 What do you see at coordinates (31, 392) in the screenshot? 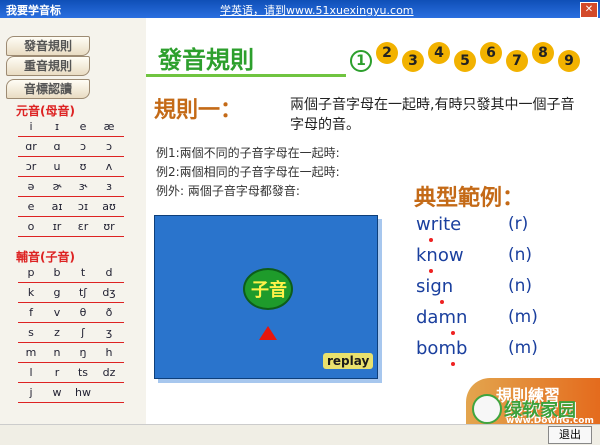
I see `phonetic-symbol: j` at bounding box center [31, 392].